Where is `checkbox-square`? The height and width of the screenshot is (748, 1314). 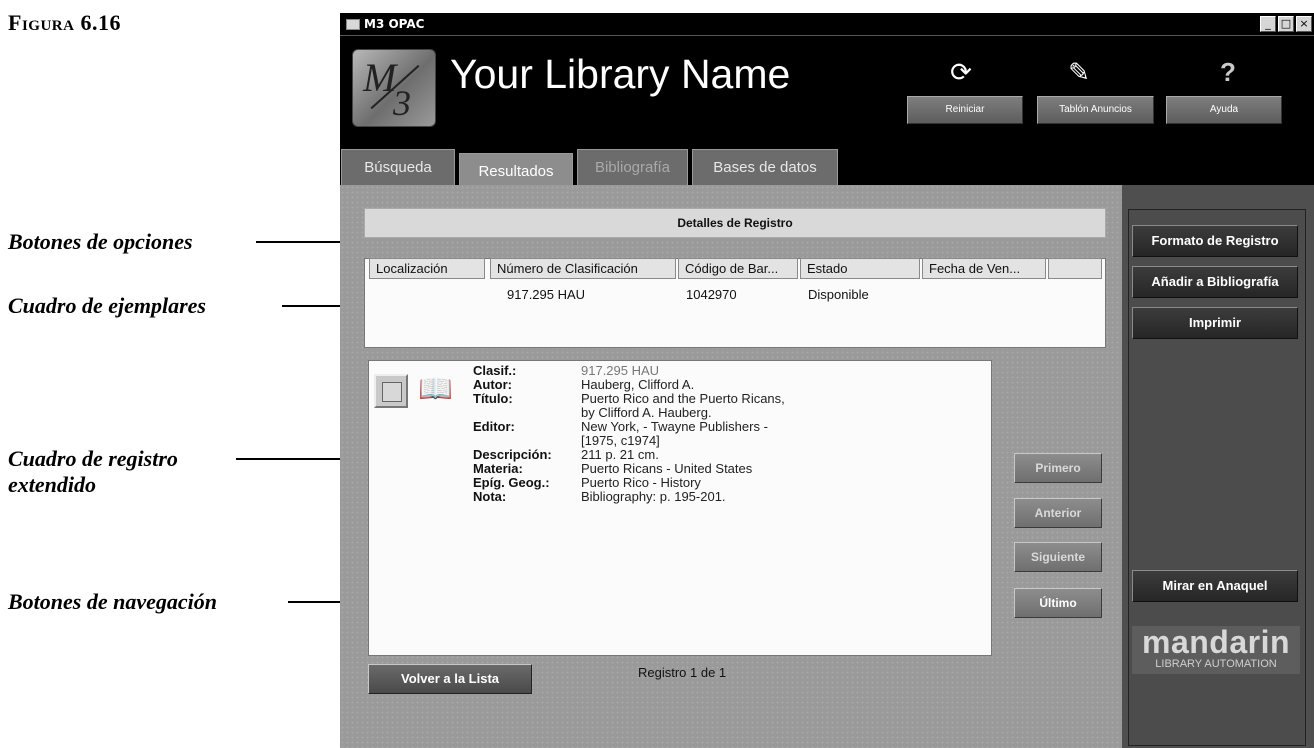
checkbox-square is located at coordinates (392, 392).